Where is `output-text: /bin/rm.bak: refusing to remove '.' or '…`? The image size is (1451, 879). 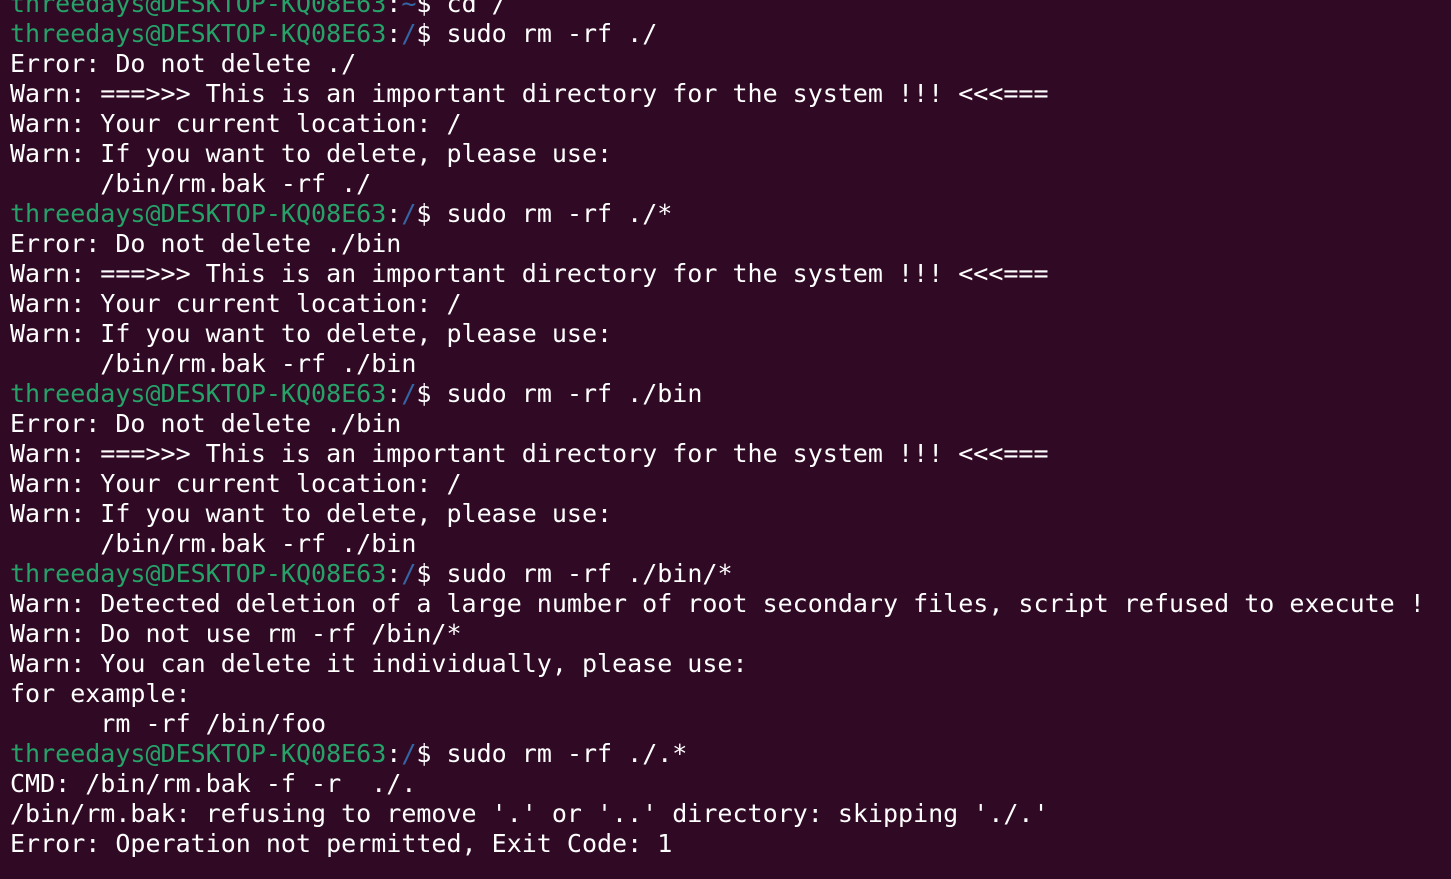
output-text: /bin/rm.bak: refusing to remove '.' or '… is located at coordinates (529, 813).